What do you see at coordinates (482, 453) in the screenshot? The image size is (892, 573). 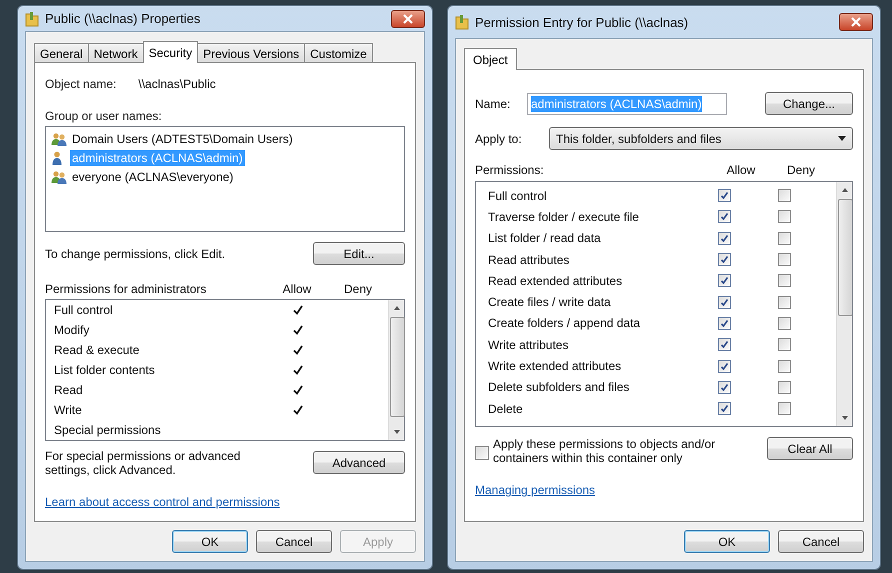 I see `apply-only-checkbox` at bounding box center [482, 453].